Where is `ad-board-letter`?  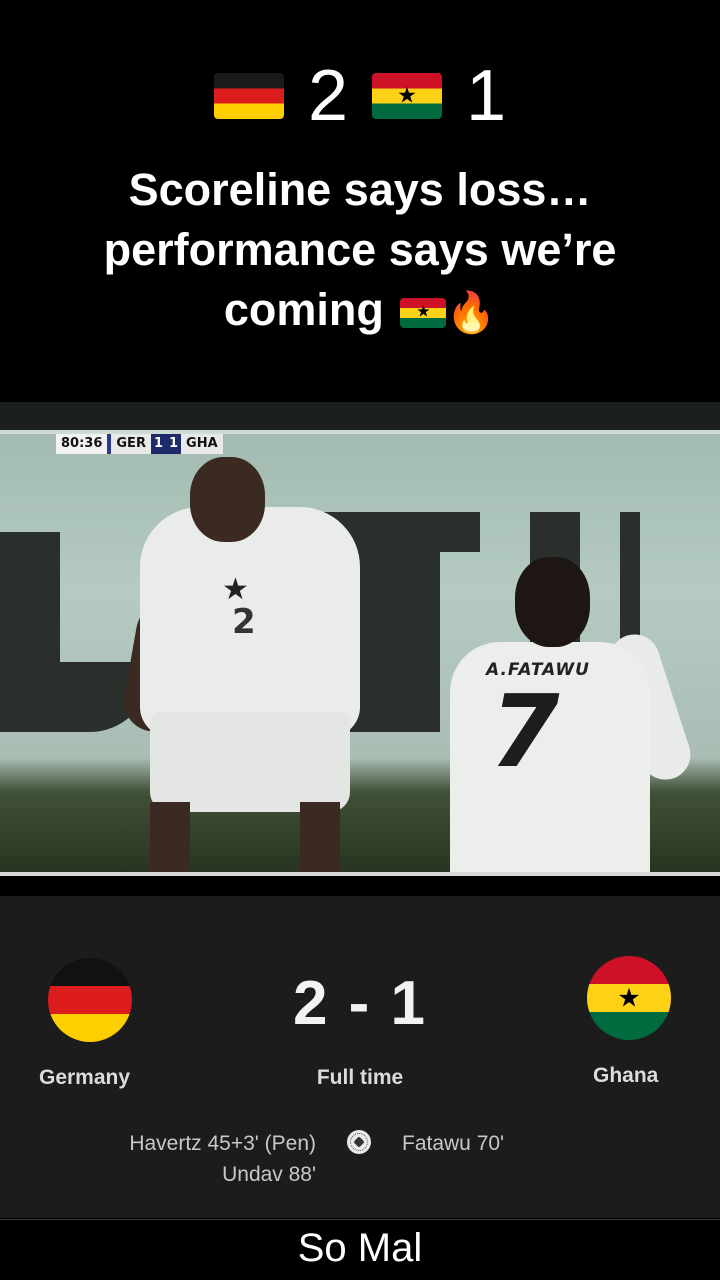
ad-board-letter is located at coordinates (30, 632).